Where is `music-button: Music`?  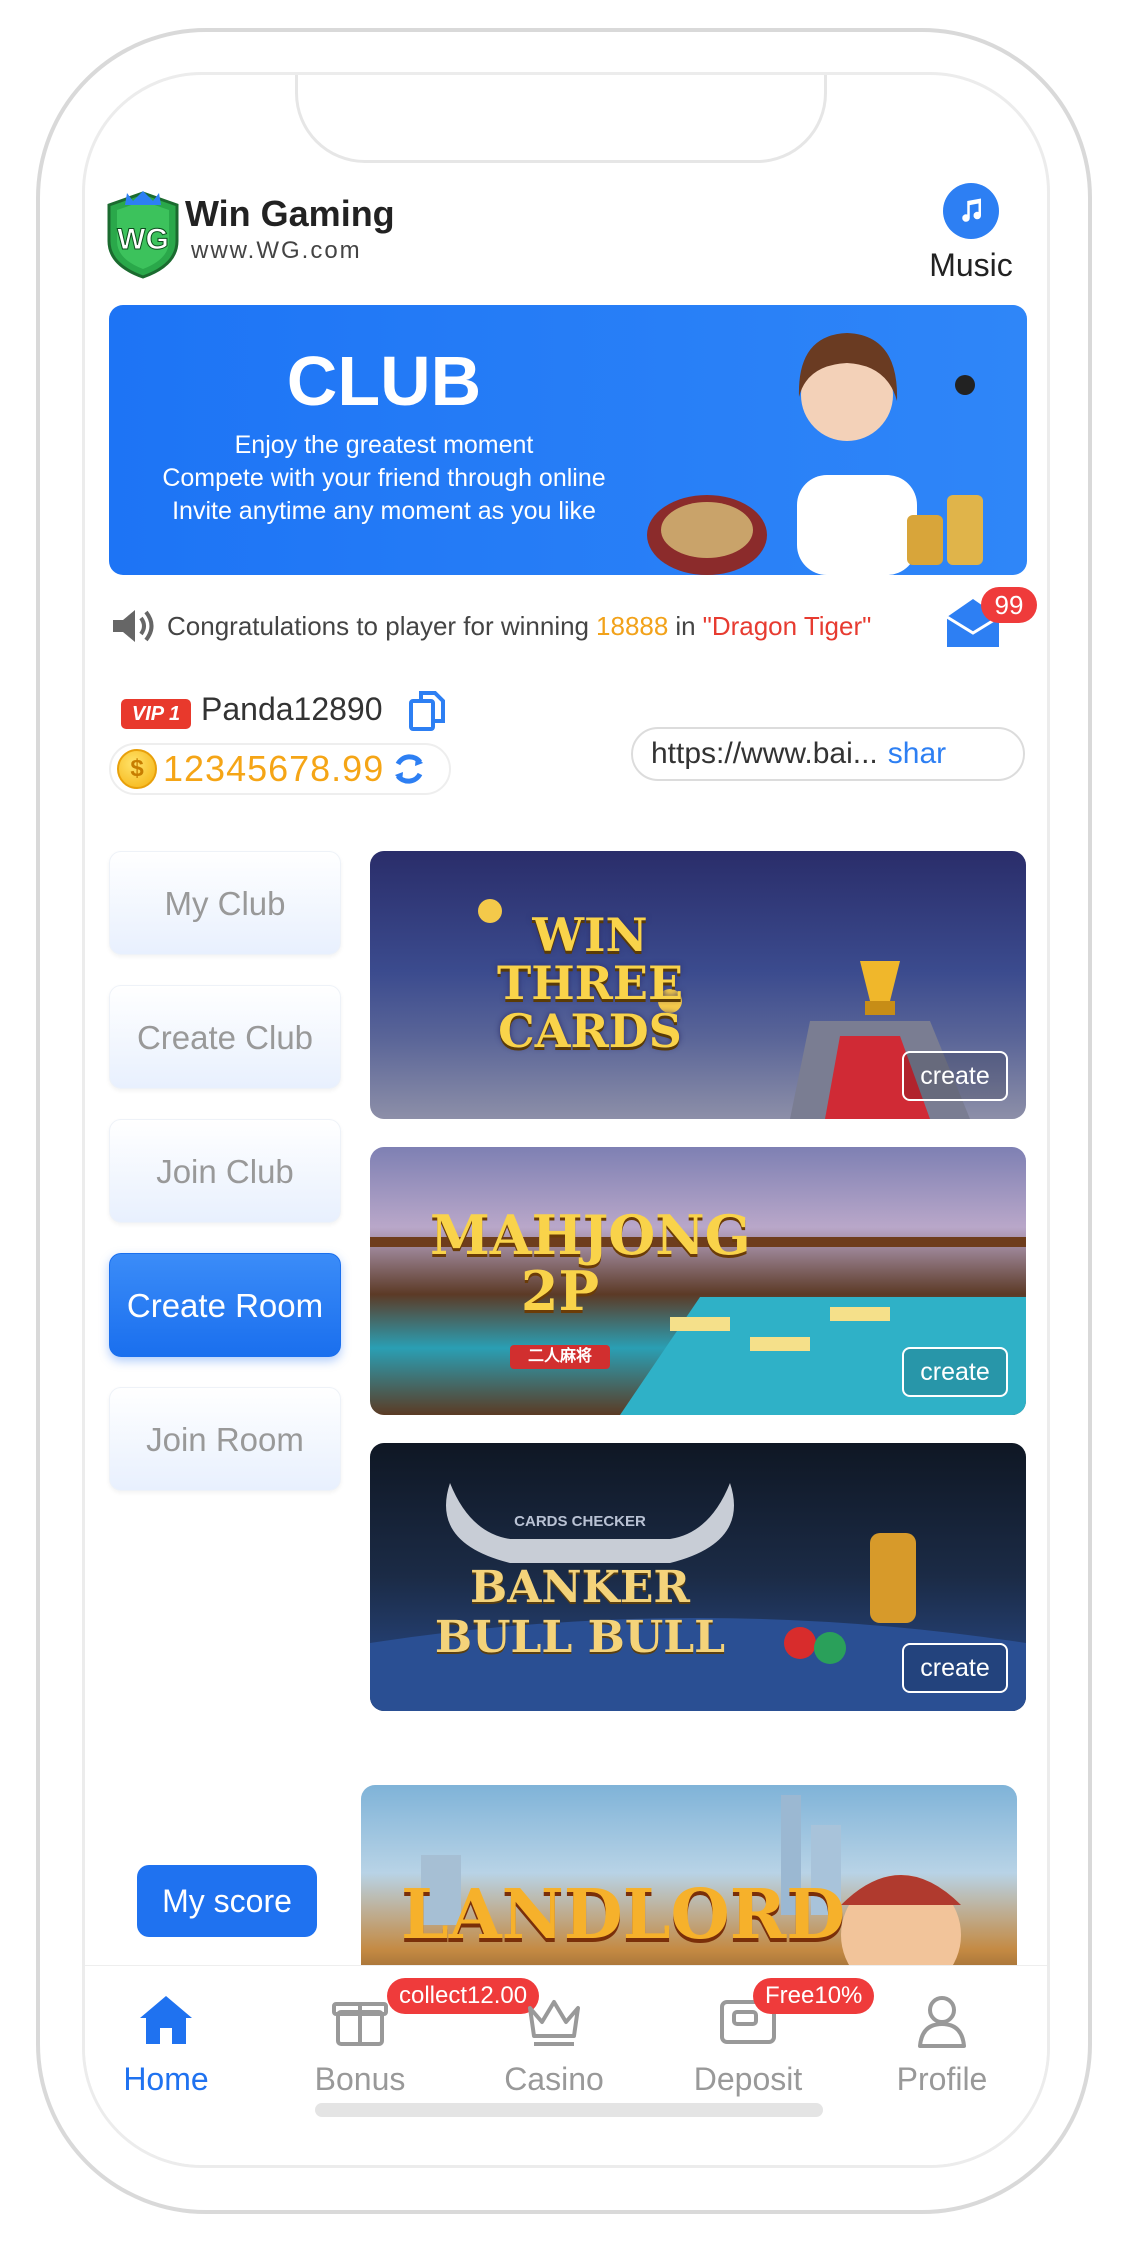 music-button: Music is located at coordinates (971, 233).